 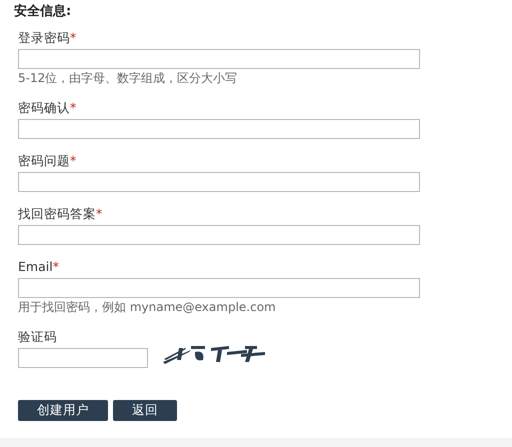 I want to click on form-button: 返回, so click(x=145, y=410).